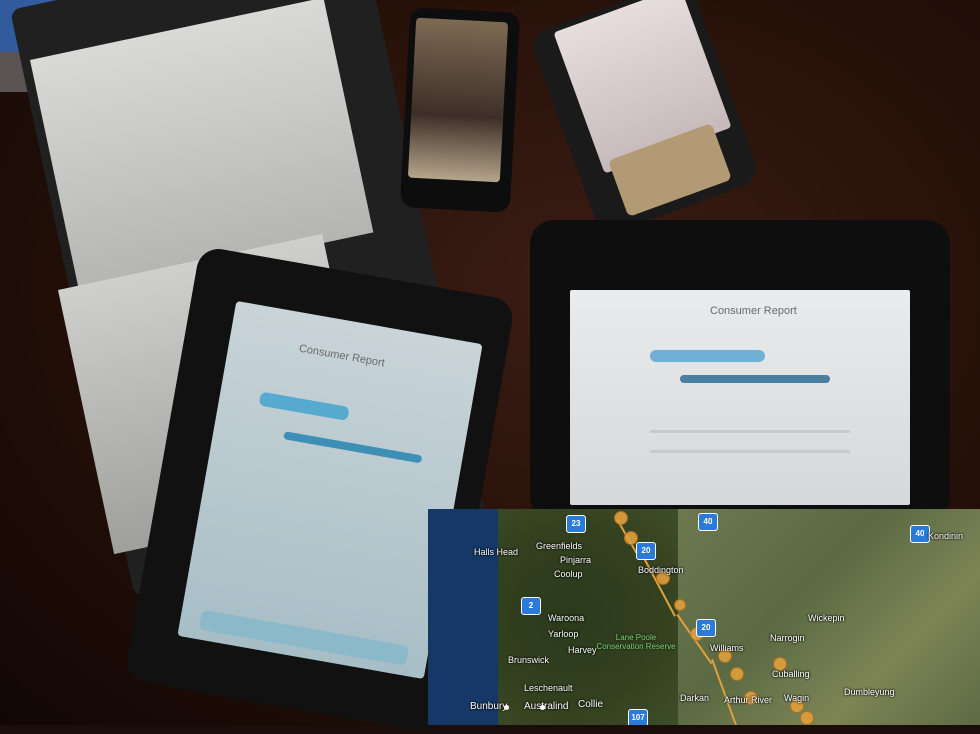 This screenshot has height=734, width=980. Describe the element at coordinates (563, 634) in the screenshot. I see `map-place-label: Yarloop` at that location.